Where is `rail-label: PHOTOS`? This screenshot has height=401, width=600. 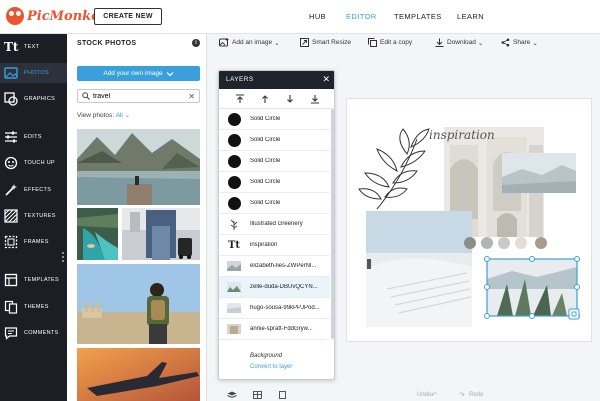
rail-label: PHOTOS is located at coordinates (36, 73).